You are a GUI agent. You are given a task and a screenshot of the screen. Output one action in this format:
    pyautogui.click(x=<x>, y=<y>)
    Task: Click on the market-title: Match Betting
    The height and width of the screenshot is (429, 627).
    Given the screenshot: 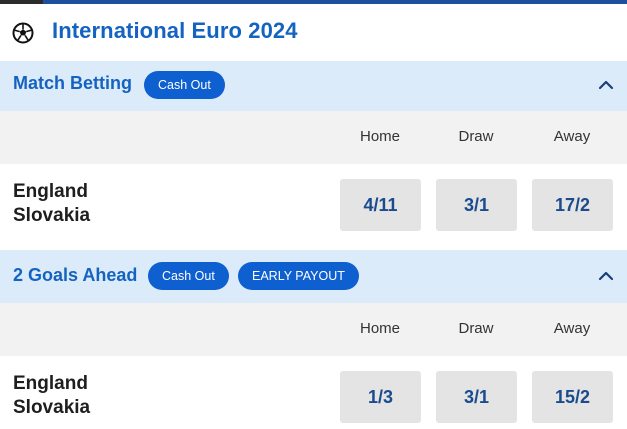 What is the action you would take?
    pyautogui.click(x=72, y=83)
    